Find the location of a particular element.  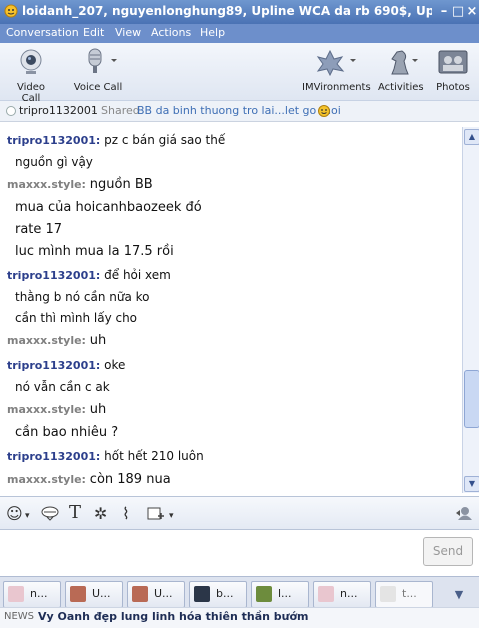

chat-message: tripro1132001: để hỏi xem is located at coordinates (89, 275).